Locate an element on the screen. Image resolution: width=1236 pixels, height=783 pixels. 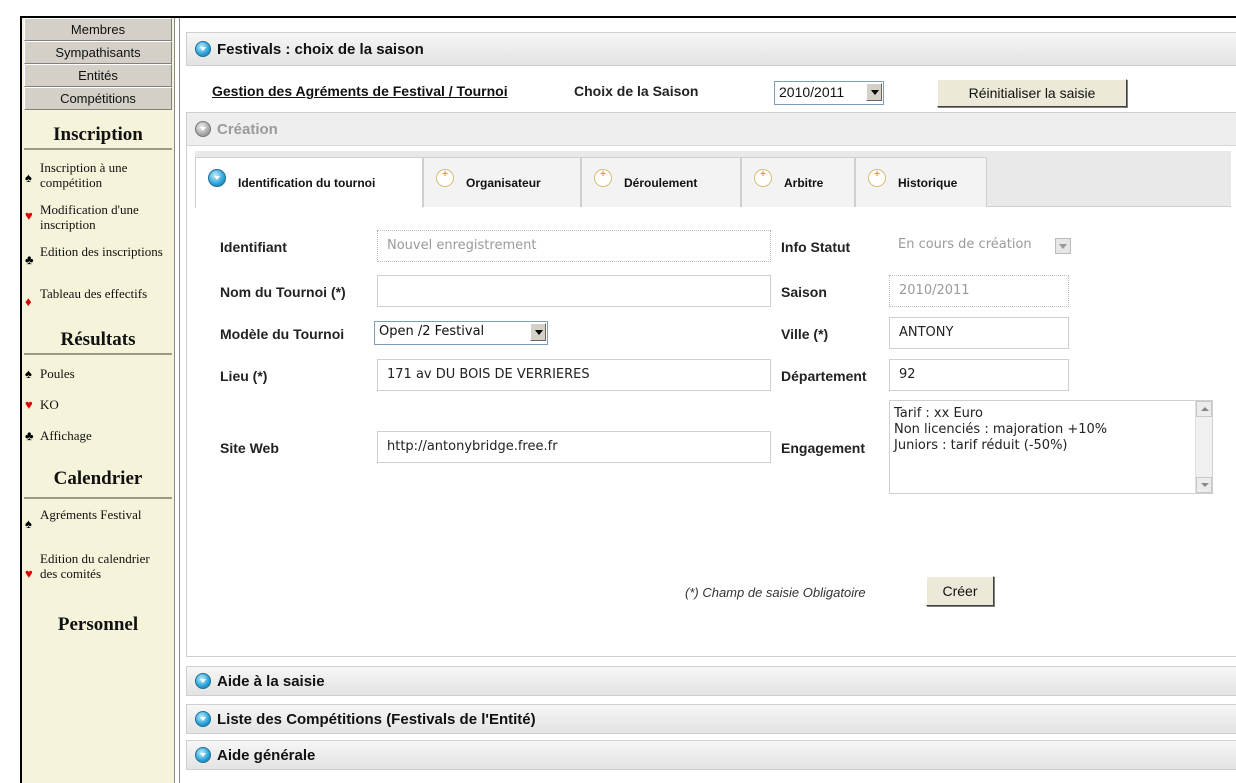
competitions-button: Compétitions is located at coordinates (98, 98).